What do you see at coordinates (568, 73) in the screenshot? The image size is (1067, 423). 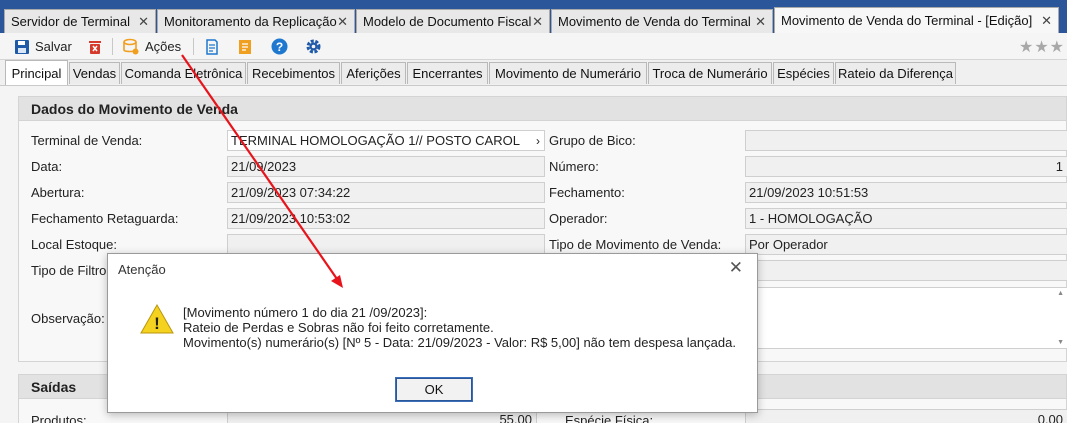 I see `tab-movimento-numerario: Movimento de Numerário` at bounding box center [568, 73].